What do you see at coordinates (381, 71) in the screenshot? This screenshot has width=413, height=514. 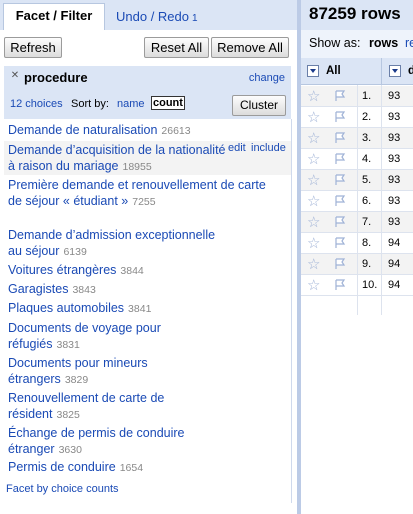 I see `column-separator` at bounding box center [381, 71].